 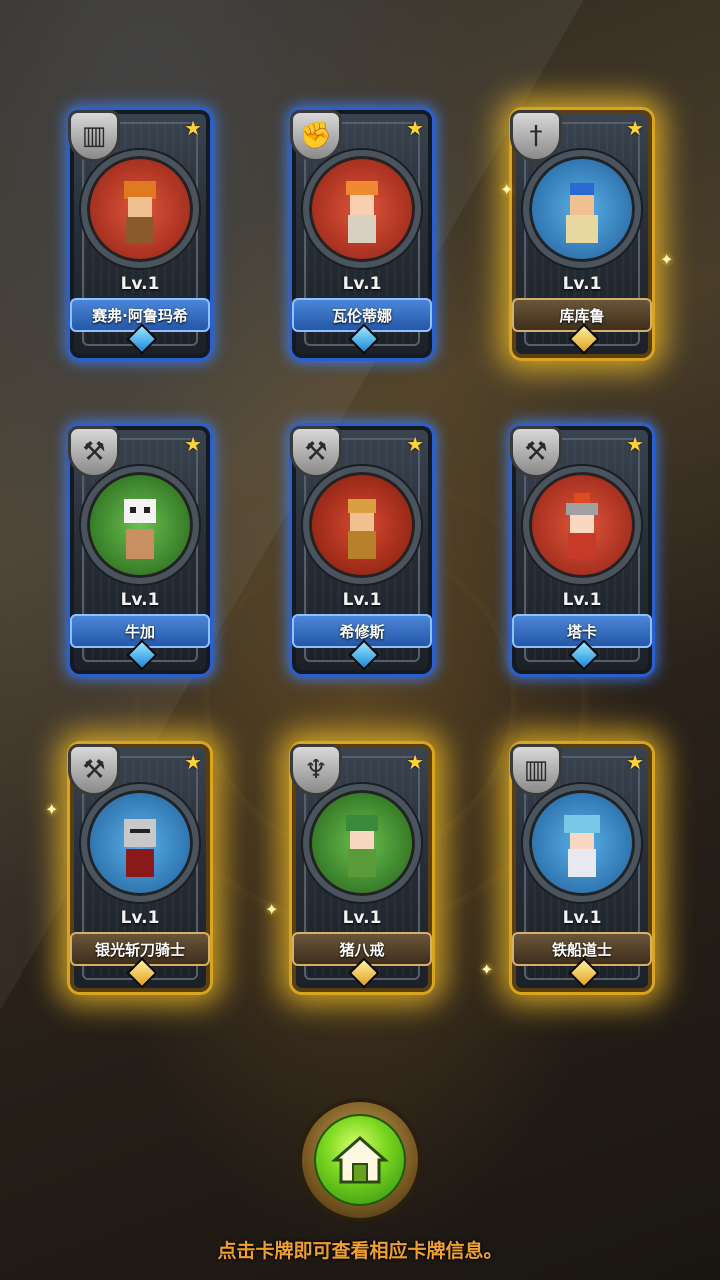 I want to click on hero-card: ⚒ ★ Lv.1 塔卡, so click(x=581, y=550).